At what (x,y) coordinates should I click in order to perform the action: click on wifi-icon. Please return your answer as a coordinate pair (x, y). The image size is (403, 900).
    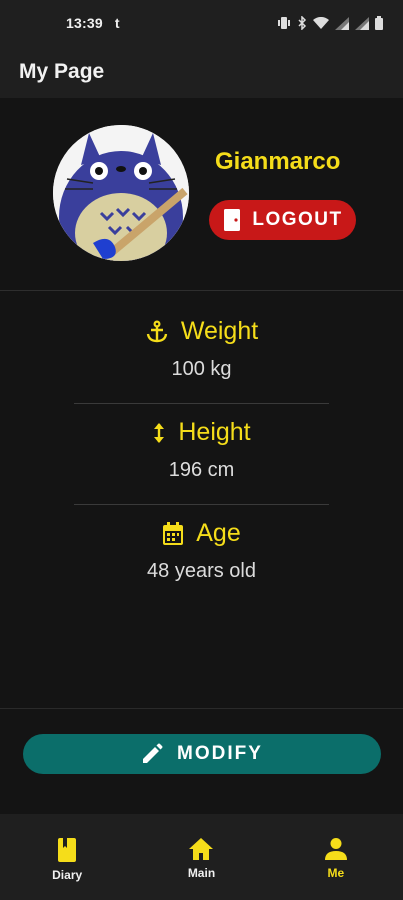
    Looking at the image, I should click on (321, 22).